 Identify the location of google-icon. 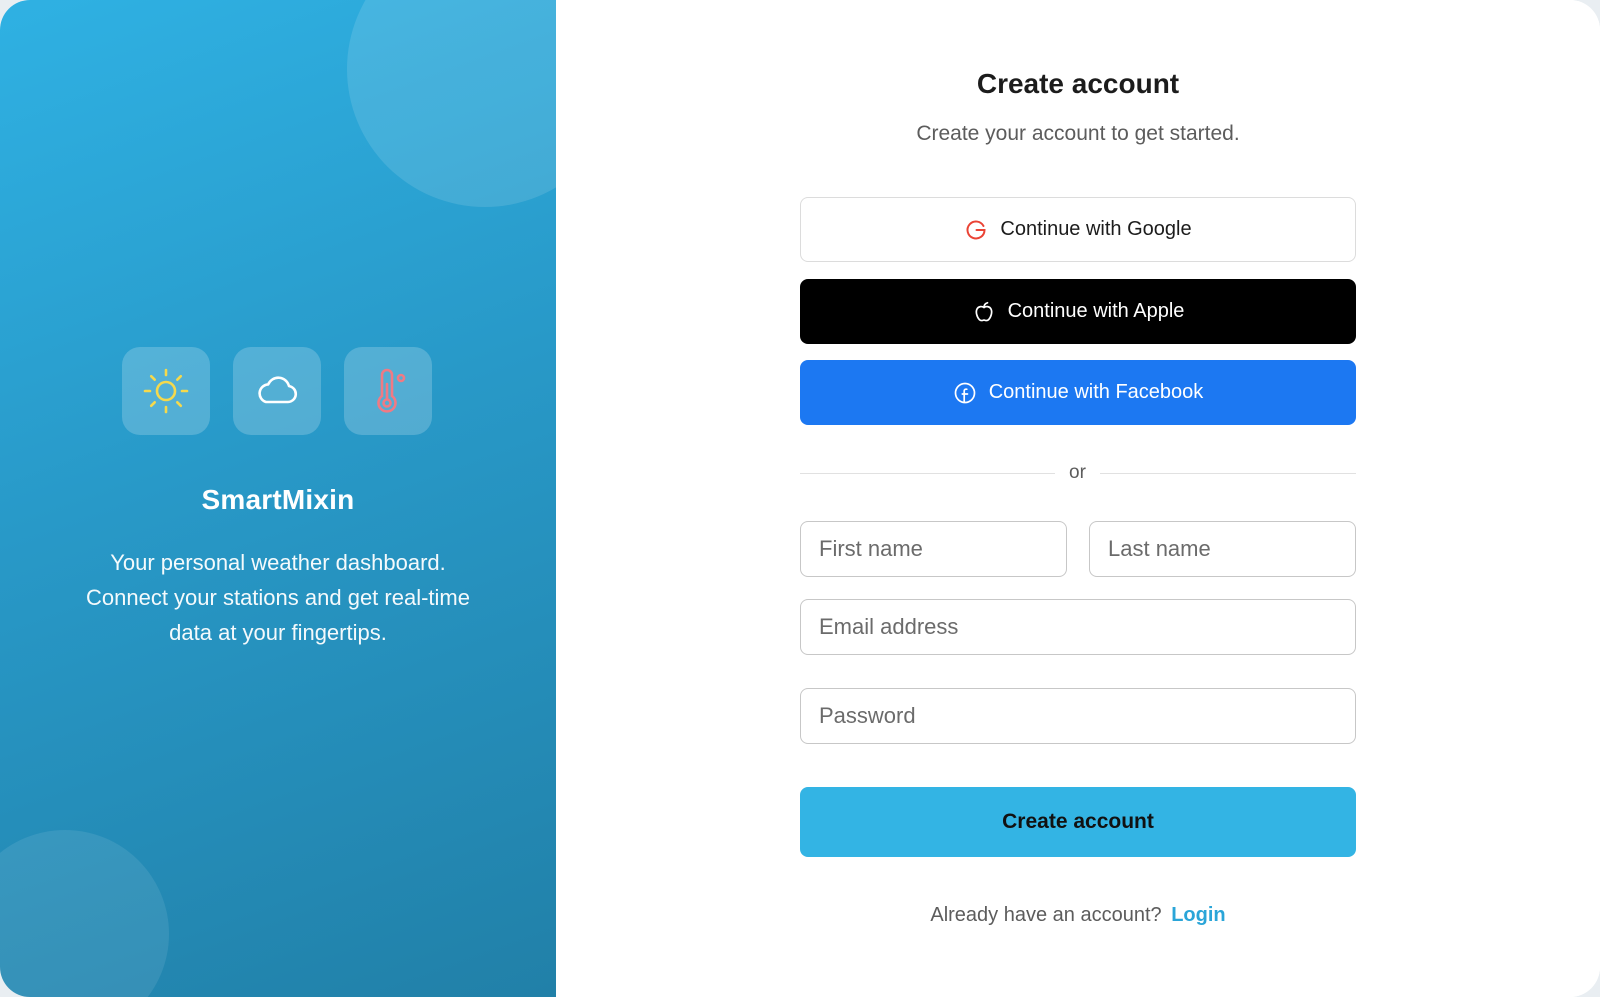
(976, 229).